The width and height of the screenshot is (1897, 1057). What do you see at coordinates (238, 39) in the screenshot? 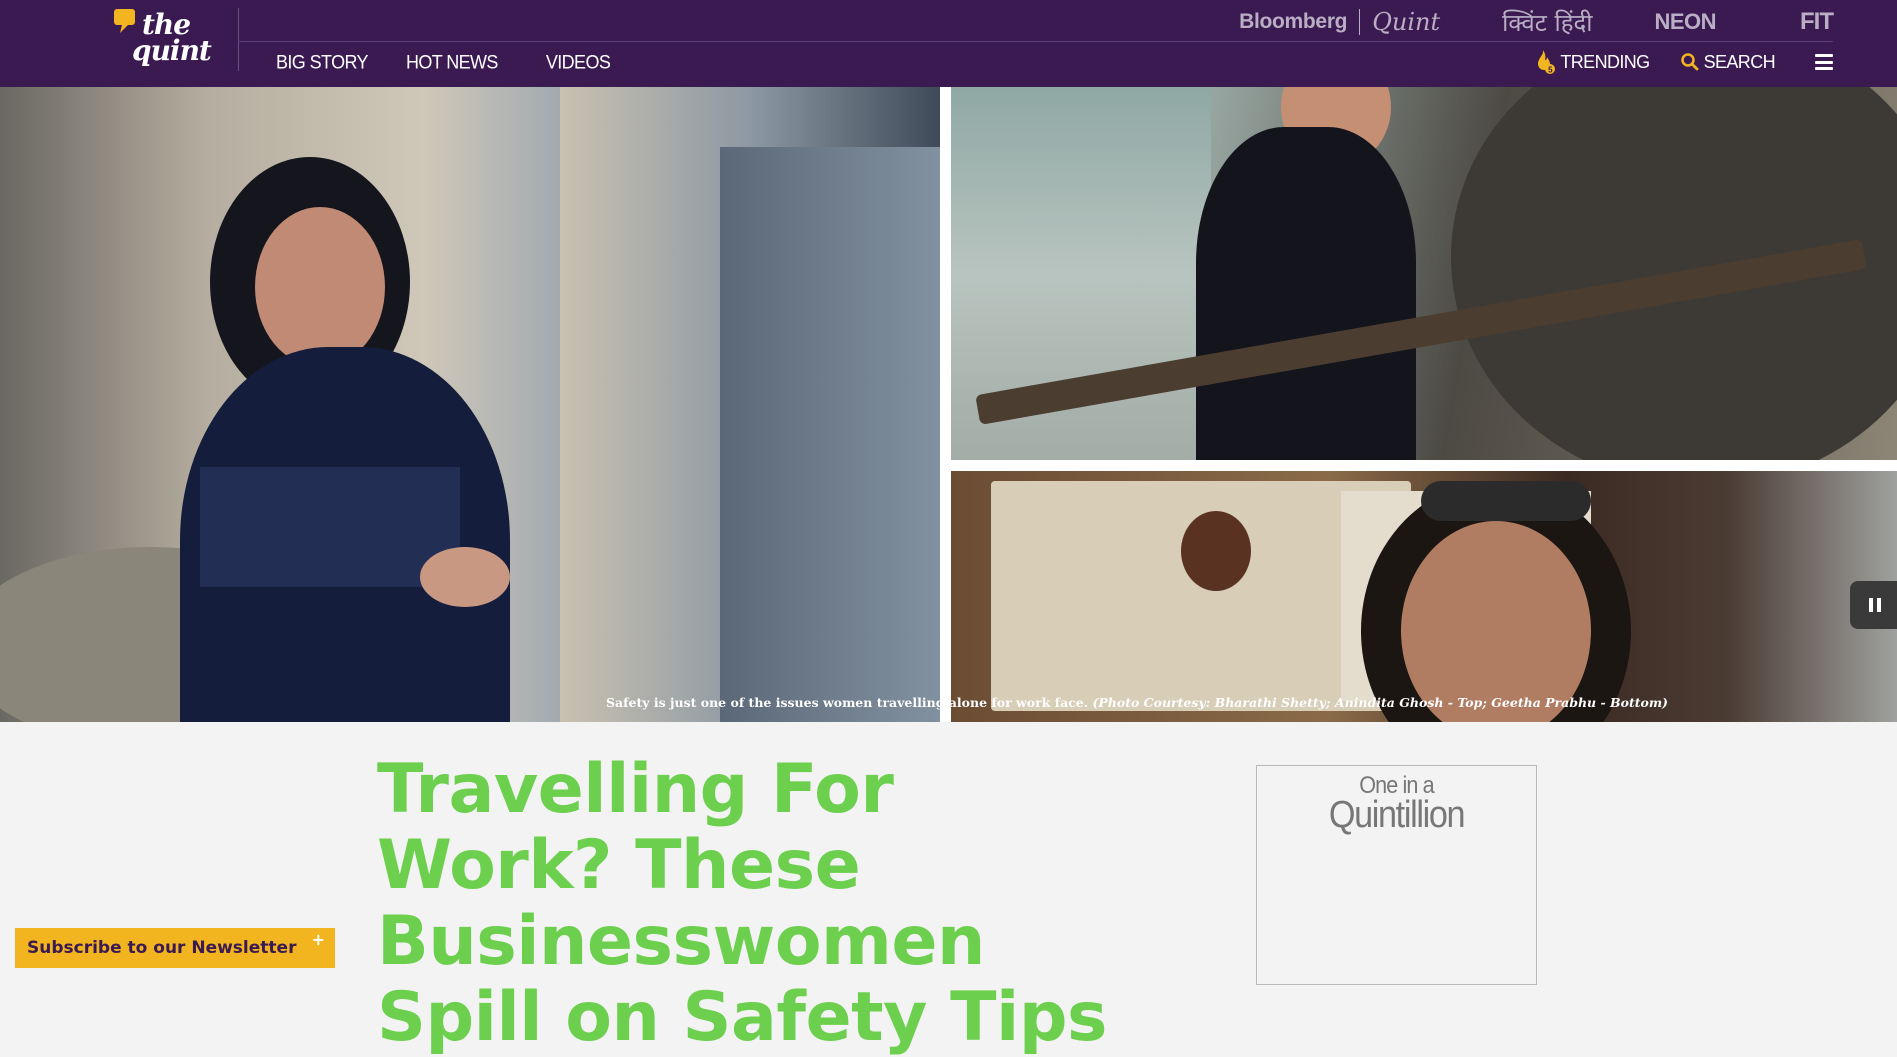
I see `logo-divider` at bounding box center [238, 39].